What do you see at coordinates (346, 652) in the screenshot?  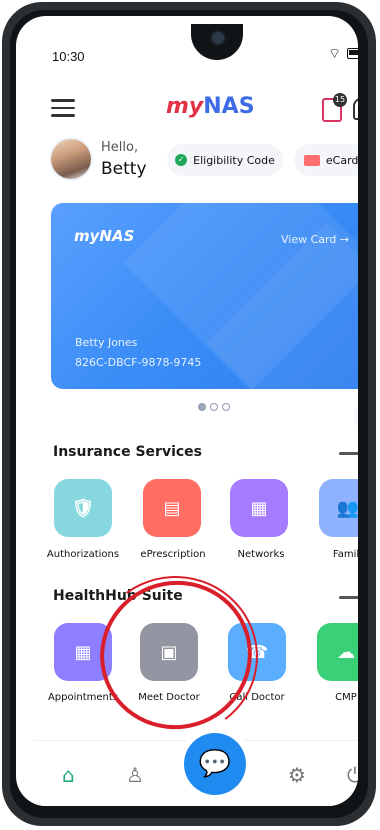 I see `cloud-heart-icon: ☁` at bounding box center [346, 652].